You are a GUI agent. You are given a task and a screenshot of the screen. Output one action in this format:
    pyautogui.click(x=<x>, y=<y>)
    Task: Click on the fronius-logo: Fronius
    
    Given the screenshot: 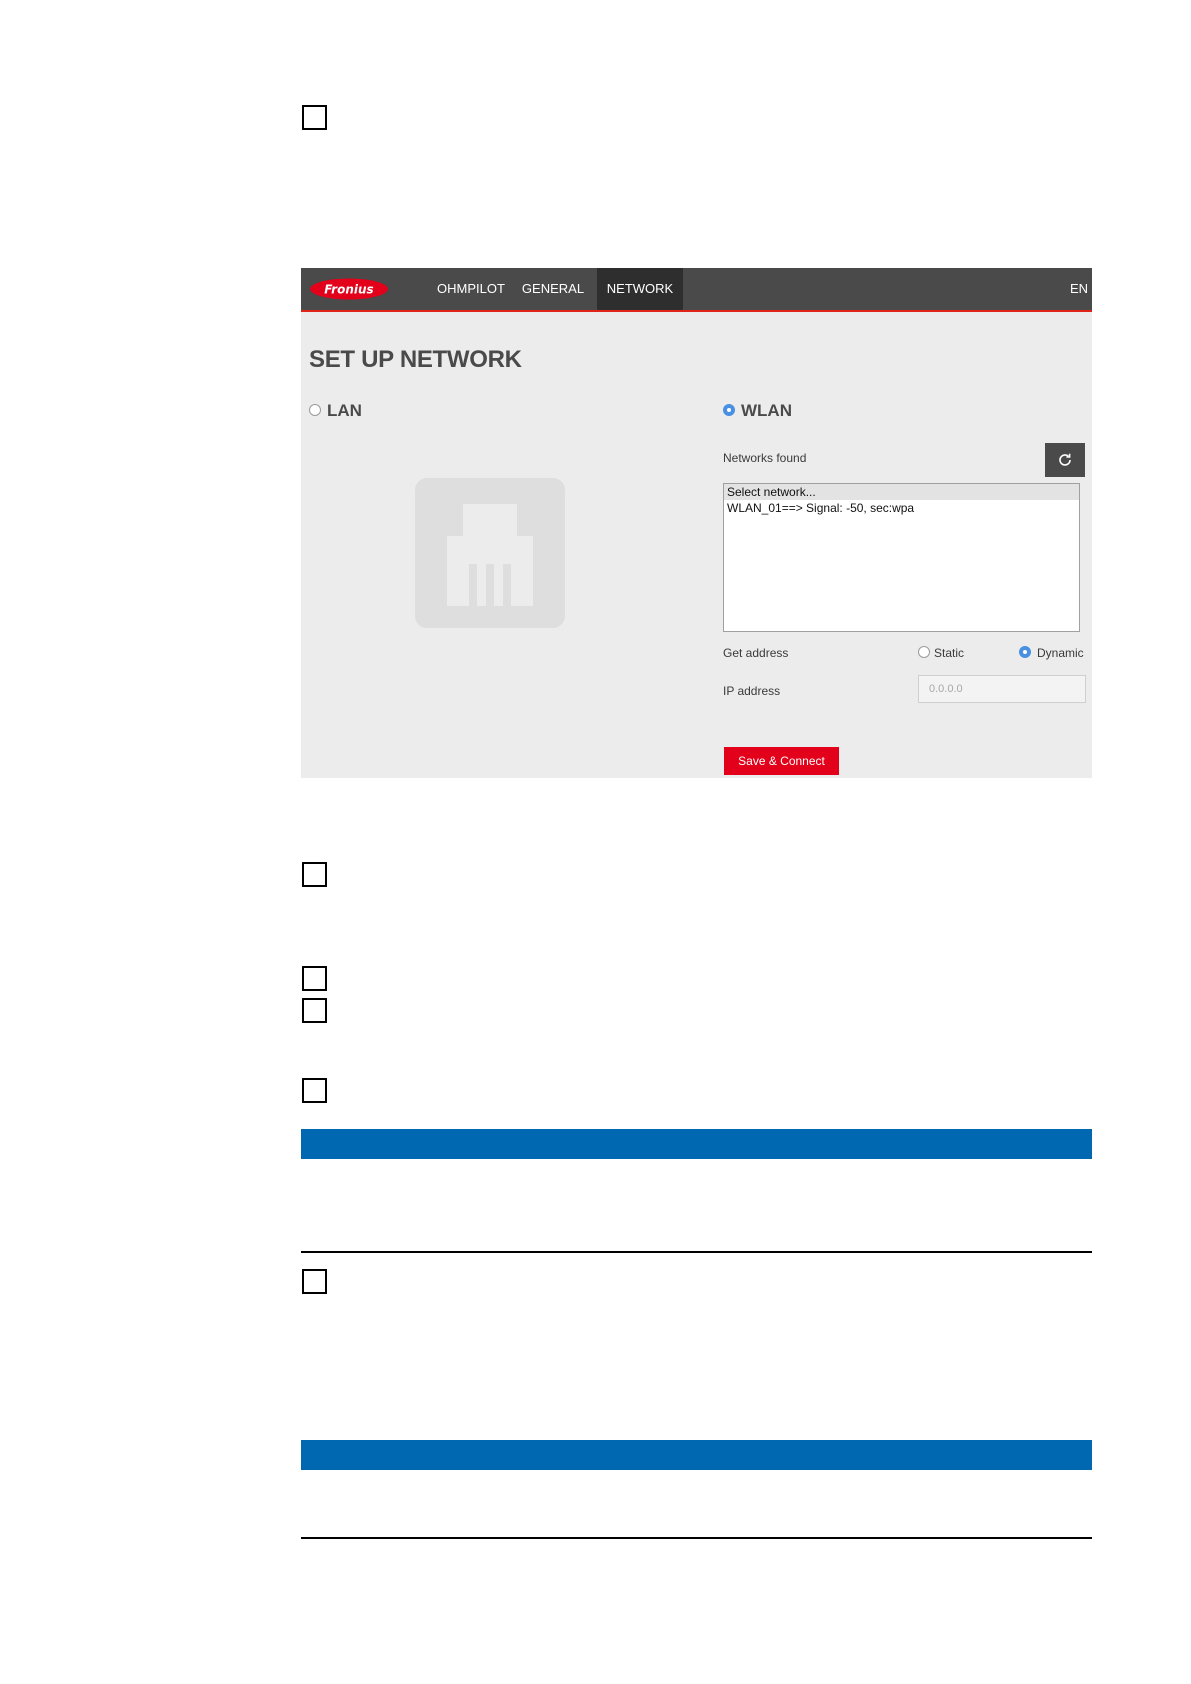 What is the action you would take?
    pyautogui.click(x=349, y=289)
    